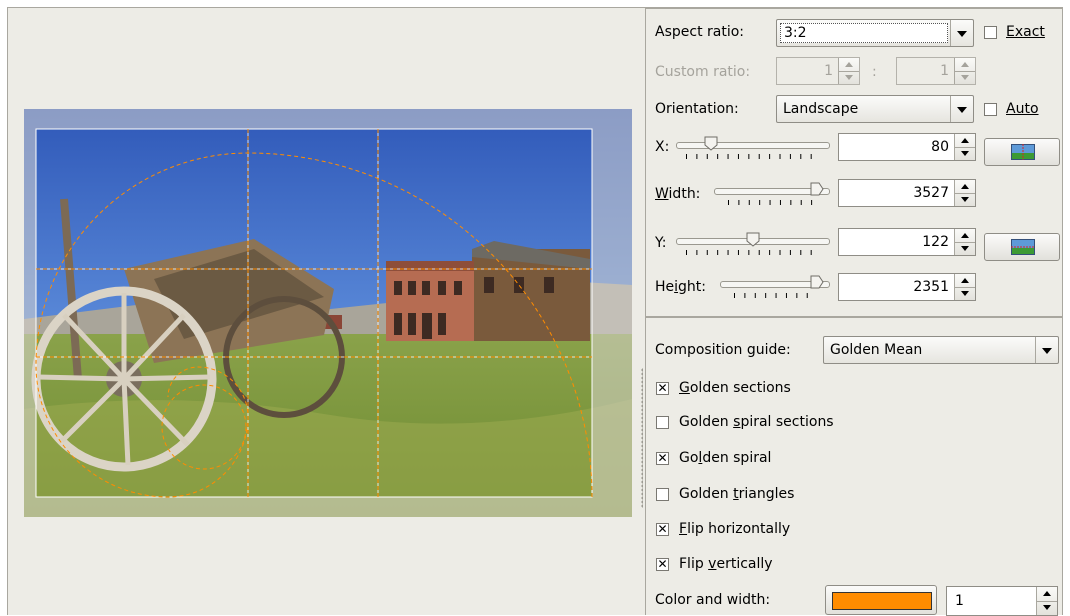 The width and height of the screenshot is (1070, 616). Describe the element at coordinates (662, 494) in the screenshot. I see `golden-triangles-checkbox` at that location.